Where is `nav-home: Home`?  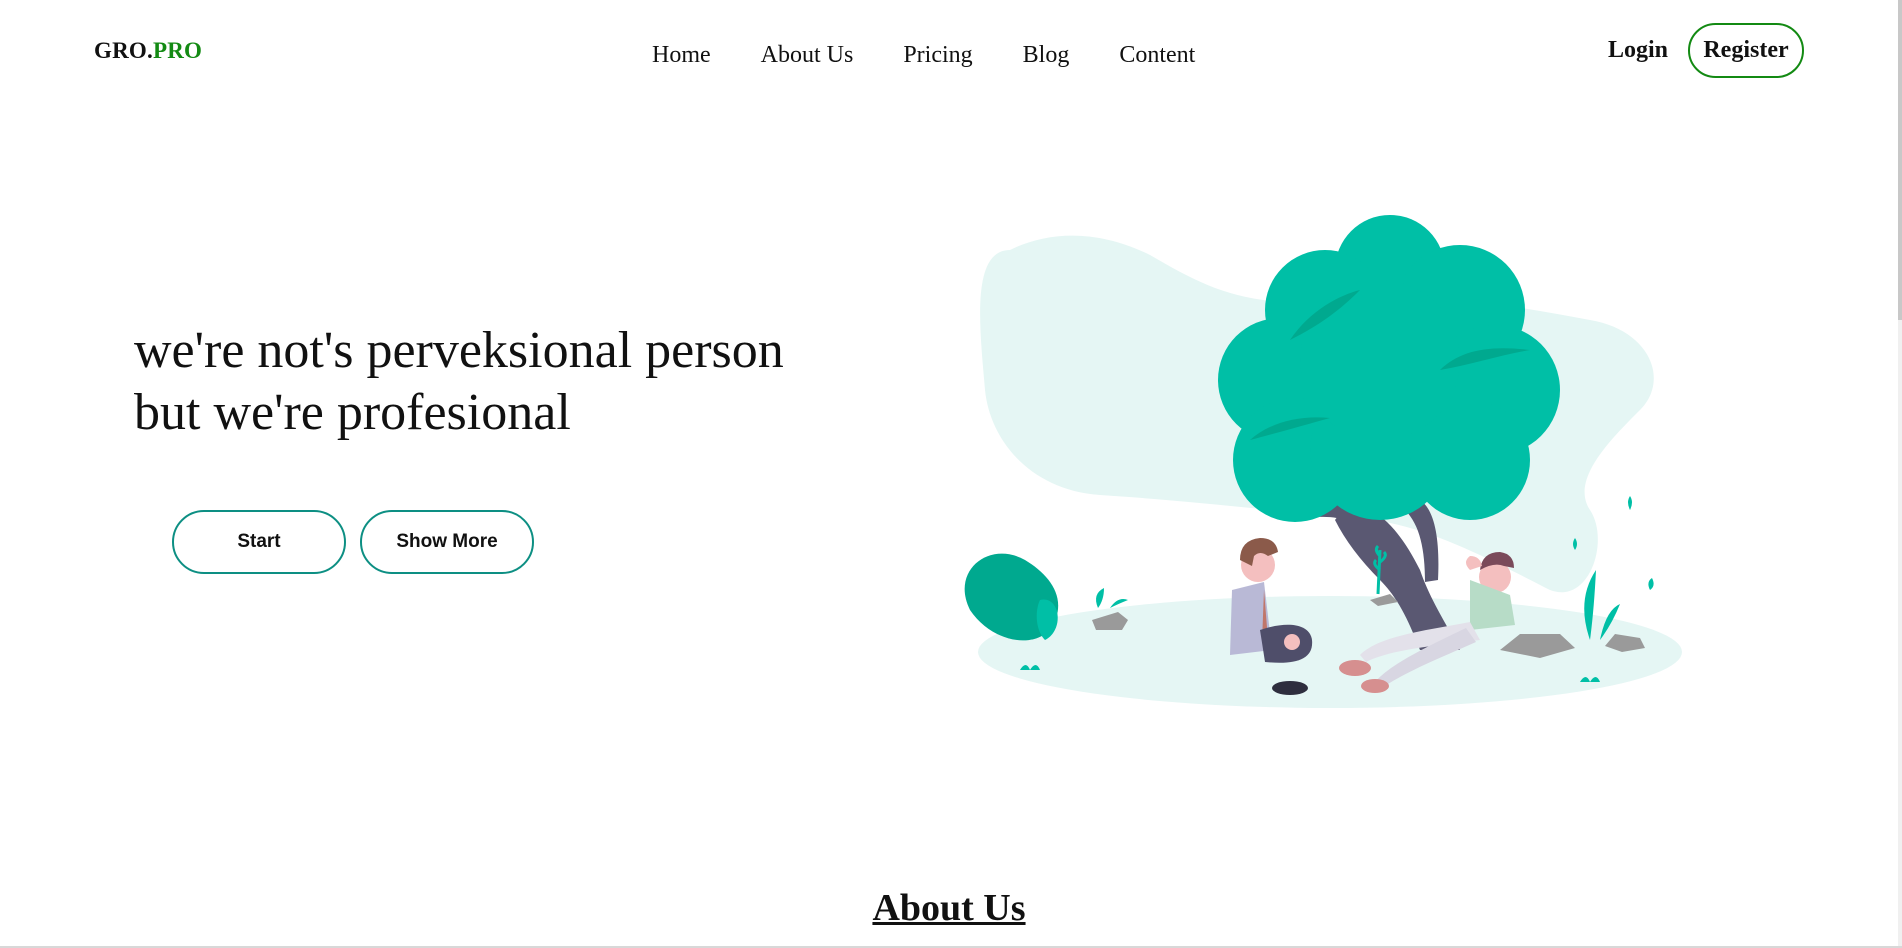
nav-home: Home is located at coordinates (681, 55).